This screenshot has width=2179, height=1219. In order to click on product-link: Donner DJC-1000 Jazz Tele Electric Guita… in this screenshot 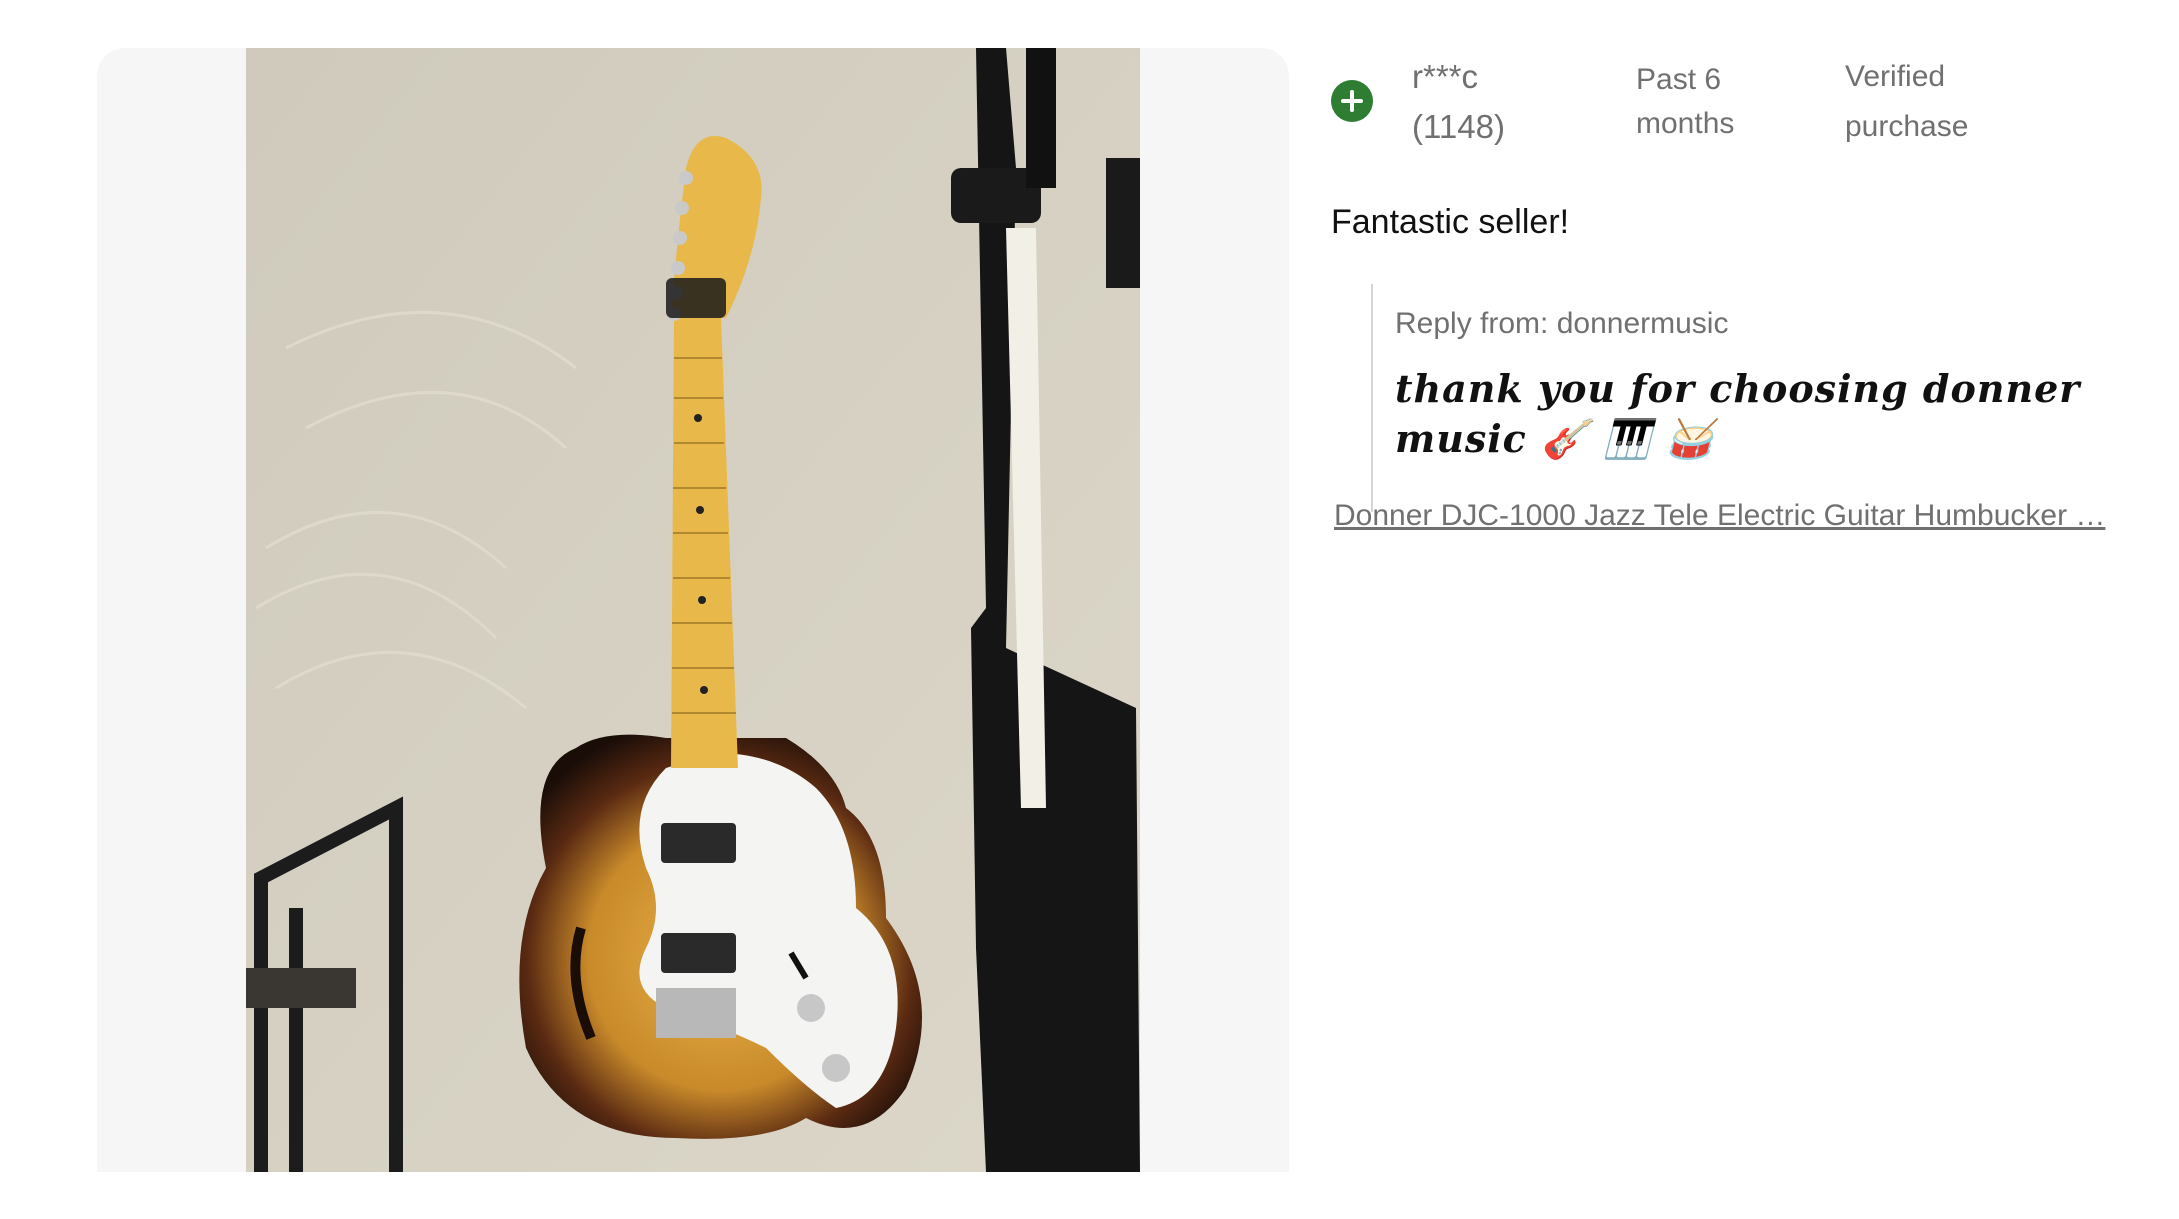, I will do `click(1724, 516)`.